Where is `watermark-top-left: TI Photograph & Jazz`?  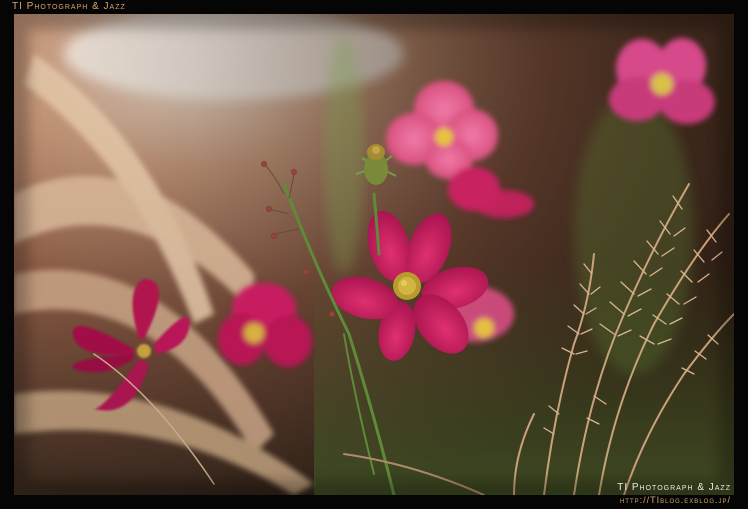
watermark-top-left: TI Photograph & Jazz is located at coordinates (69, 6).